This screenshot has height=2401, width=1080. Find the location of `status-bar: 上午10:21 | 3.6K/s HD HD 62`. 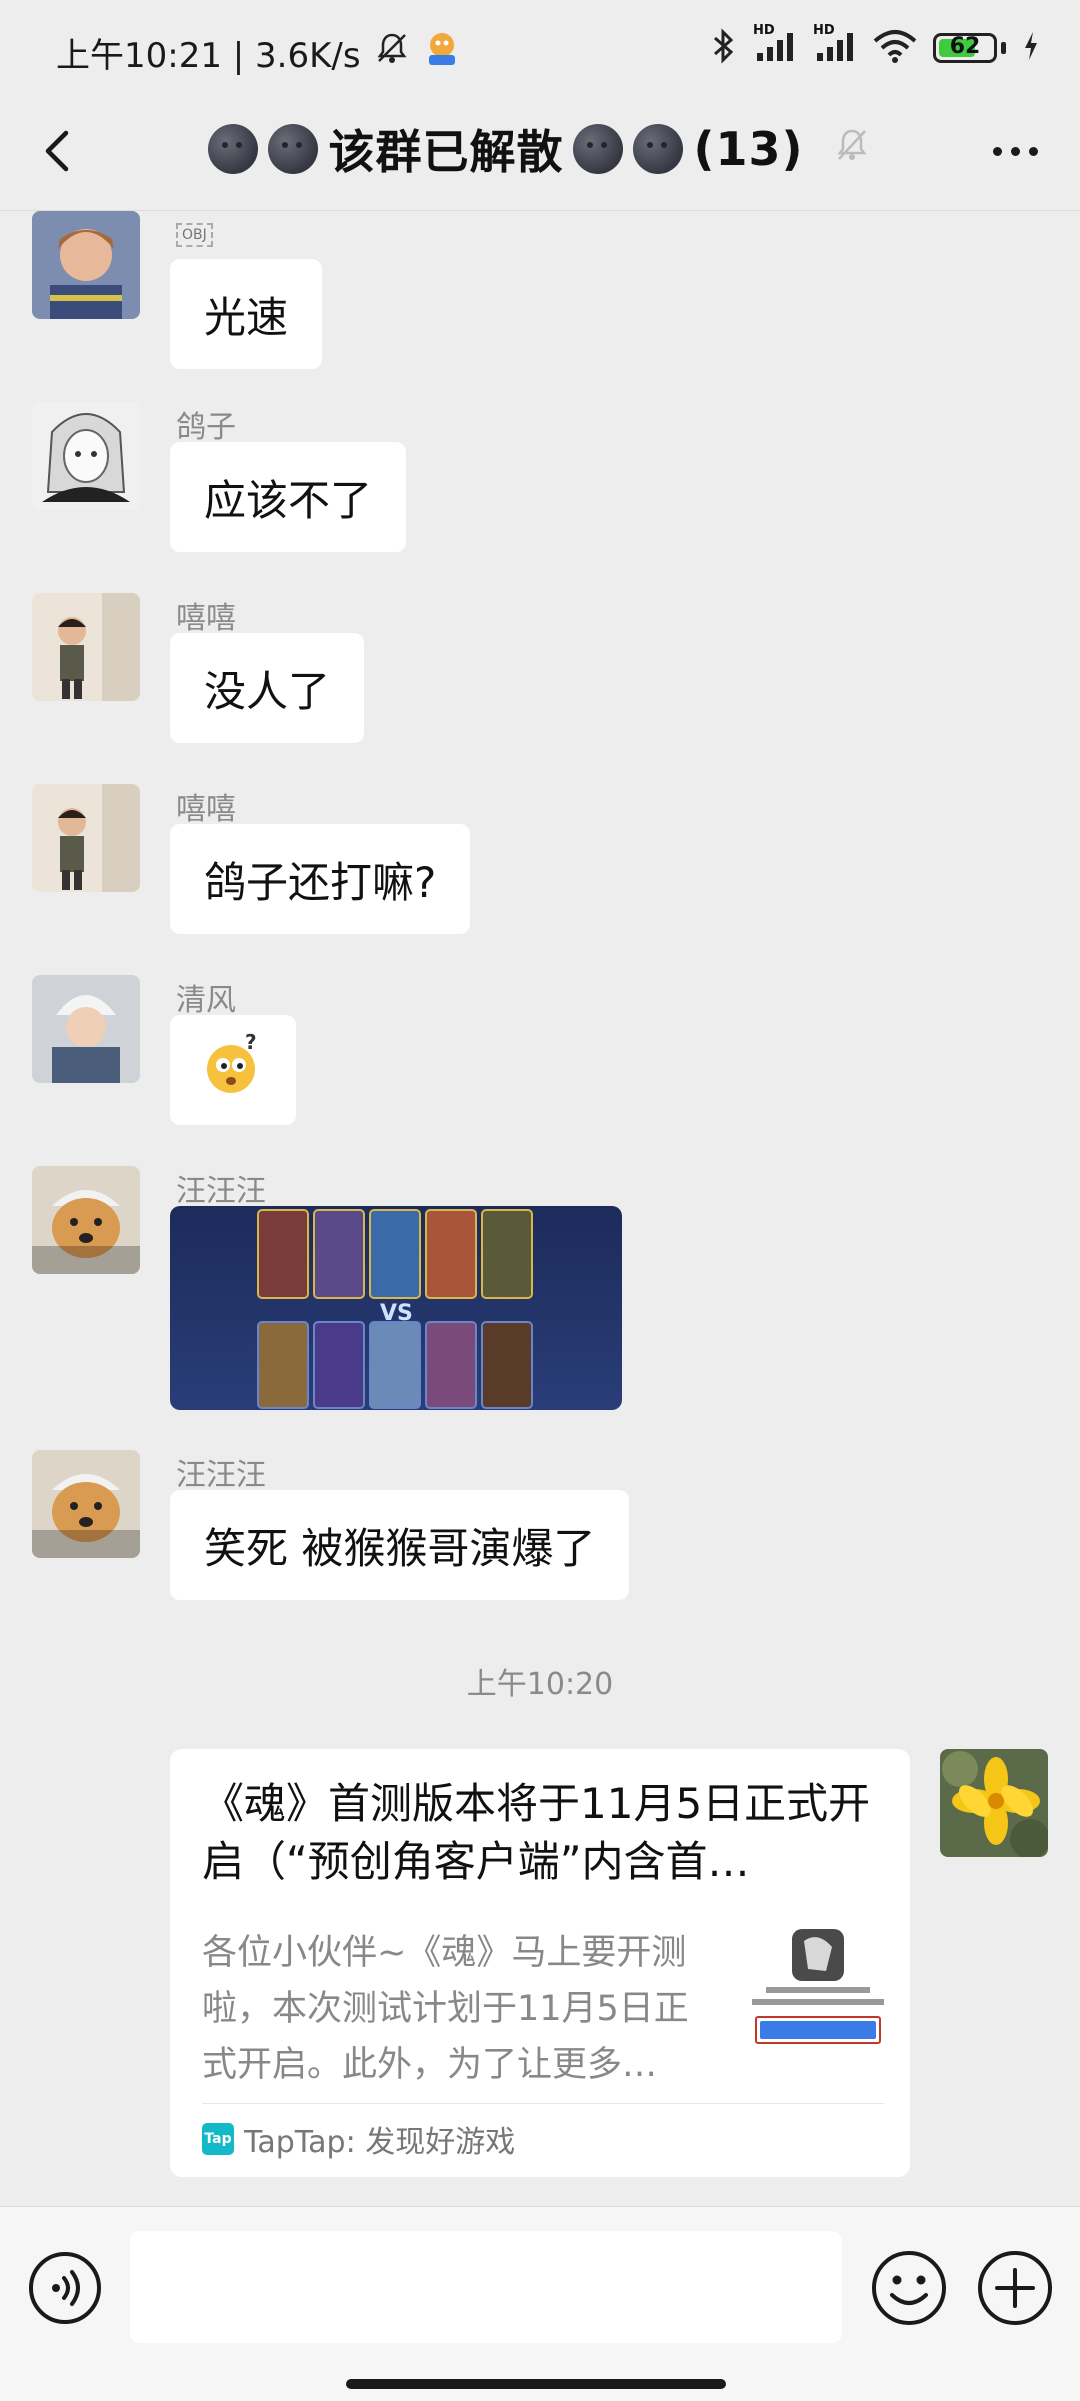

status-bar: 上午10:21 | 3.6K/s HD HD 62 is located at coordinates (540, 48).